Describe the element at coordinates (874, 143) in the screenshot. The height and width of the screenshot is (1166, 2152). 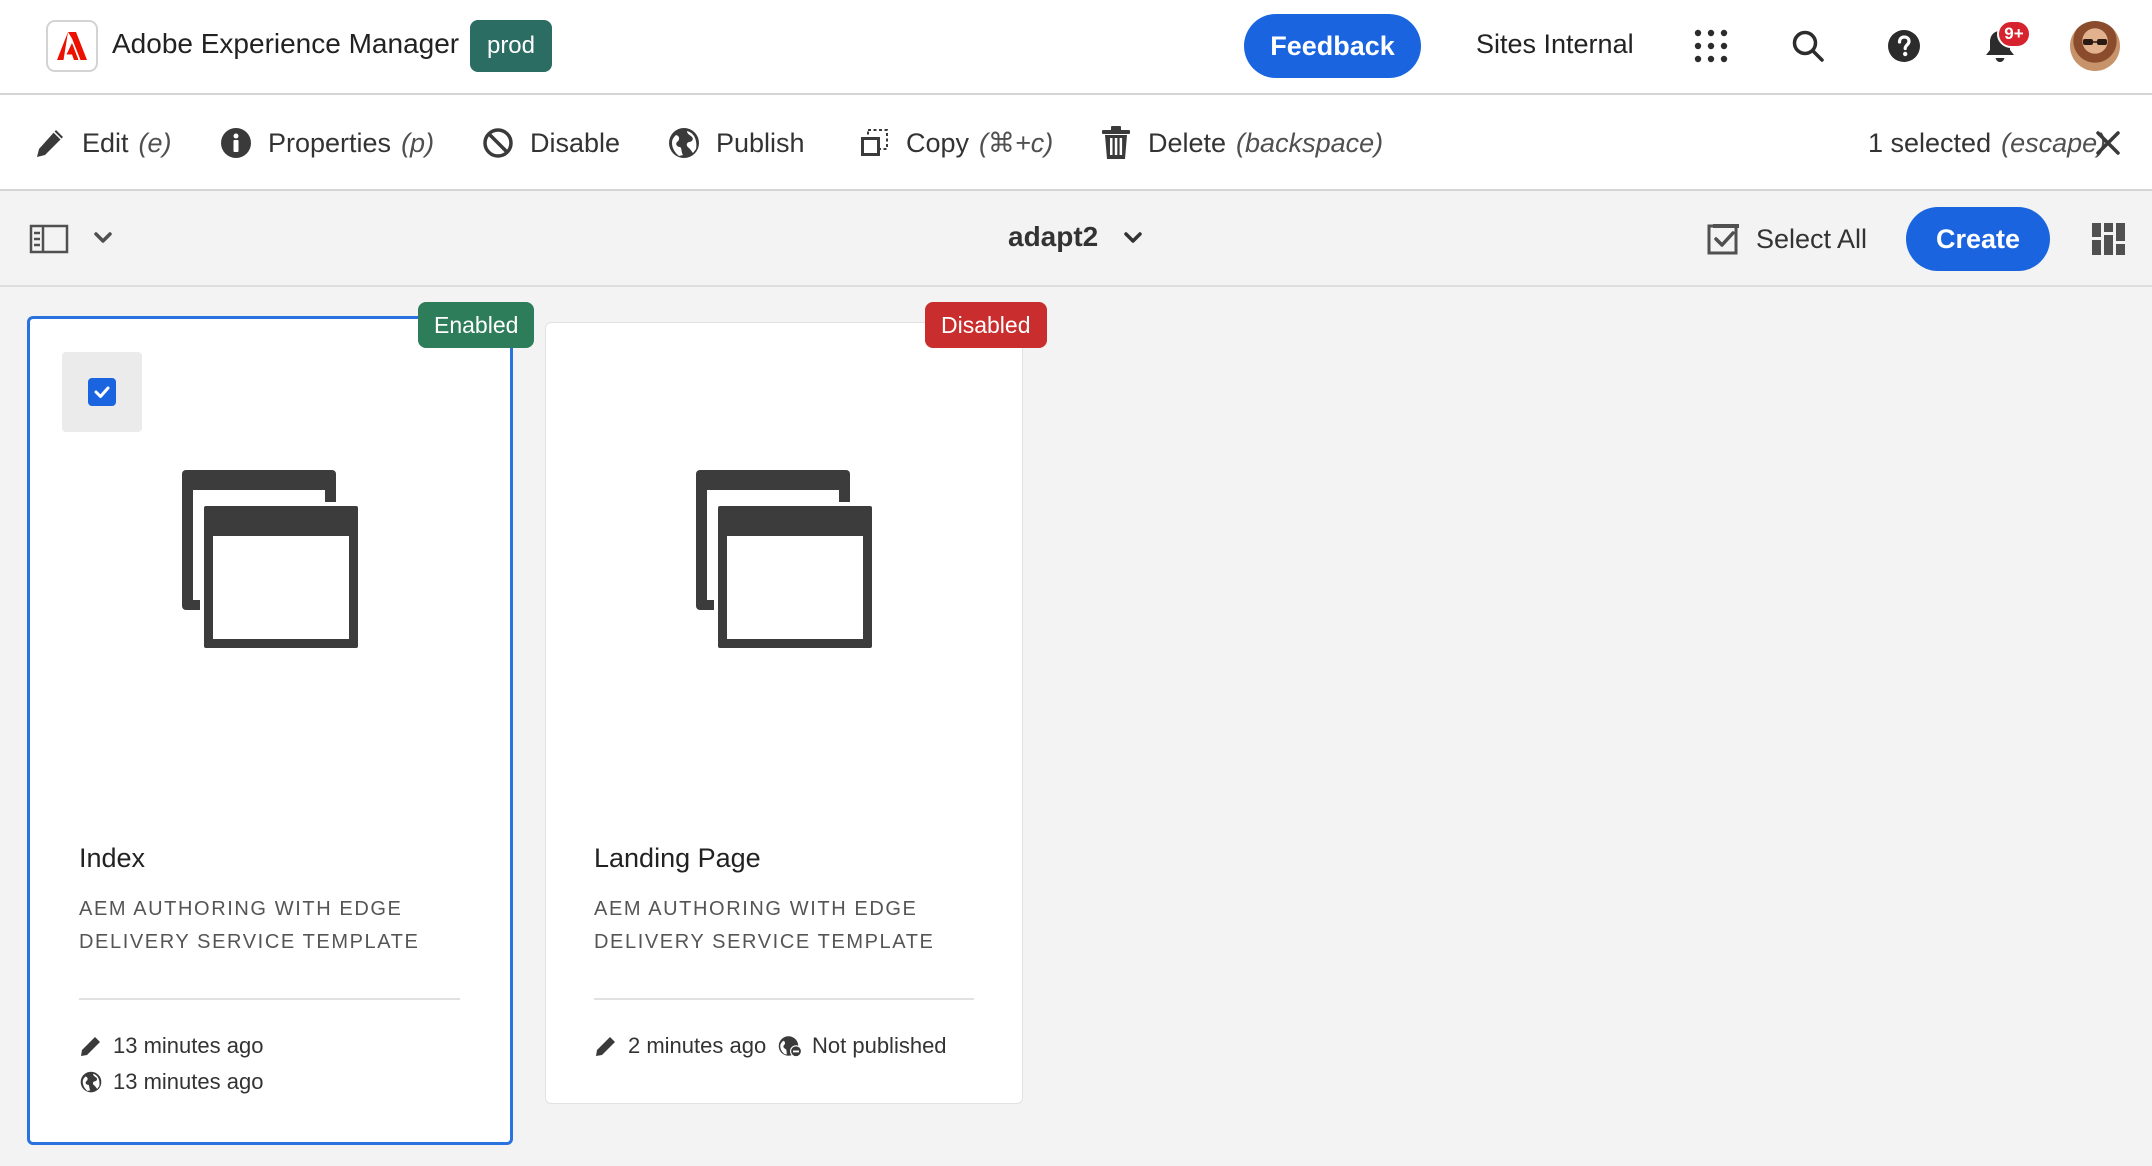
I see `copy-icon` at that location.